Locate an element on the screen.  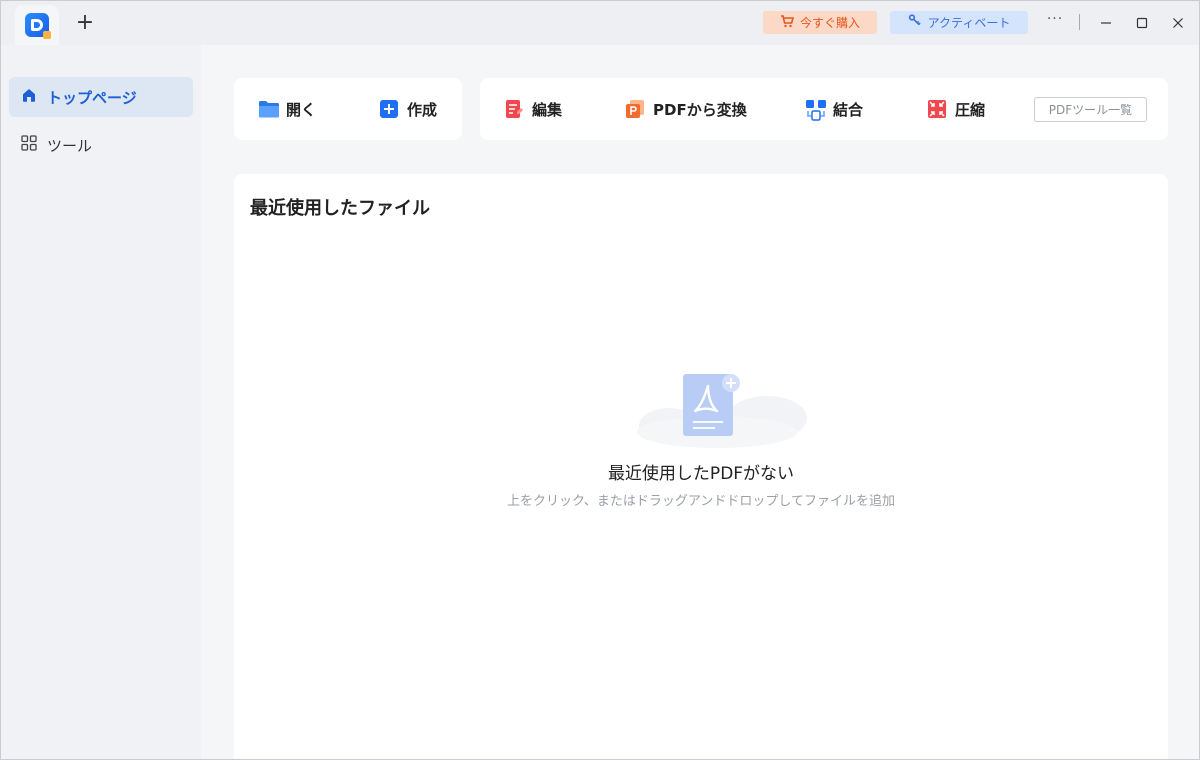
folder-icon is located at coordinates (268, 109).